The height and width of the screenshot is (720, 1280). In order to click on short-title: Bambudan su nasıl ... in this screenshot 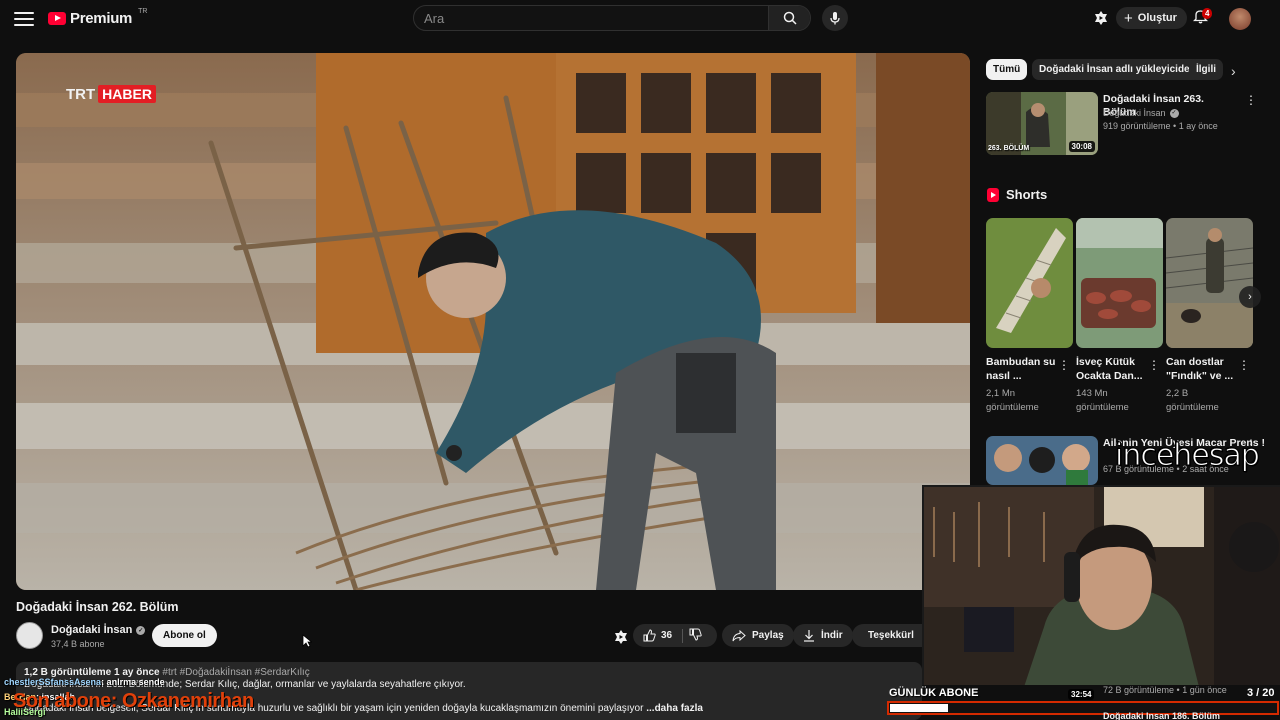, I will do `click(1021, 369)`.